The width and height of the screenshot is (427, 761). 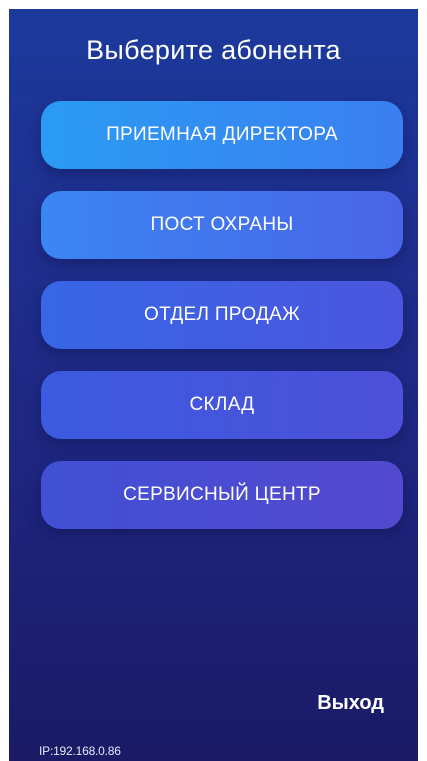 What do you see at coordinates (222, 315) in the screenshot?
I see `subscriber-button-sales: ОТДЕЛ ПРОДАЖ` at bounding box center [222, 315].